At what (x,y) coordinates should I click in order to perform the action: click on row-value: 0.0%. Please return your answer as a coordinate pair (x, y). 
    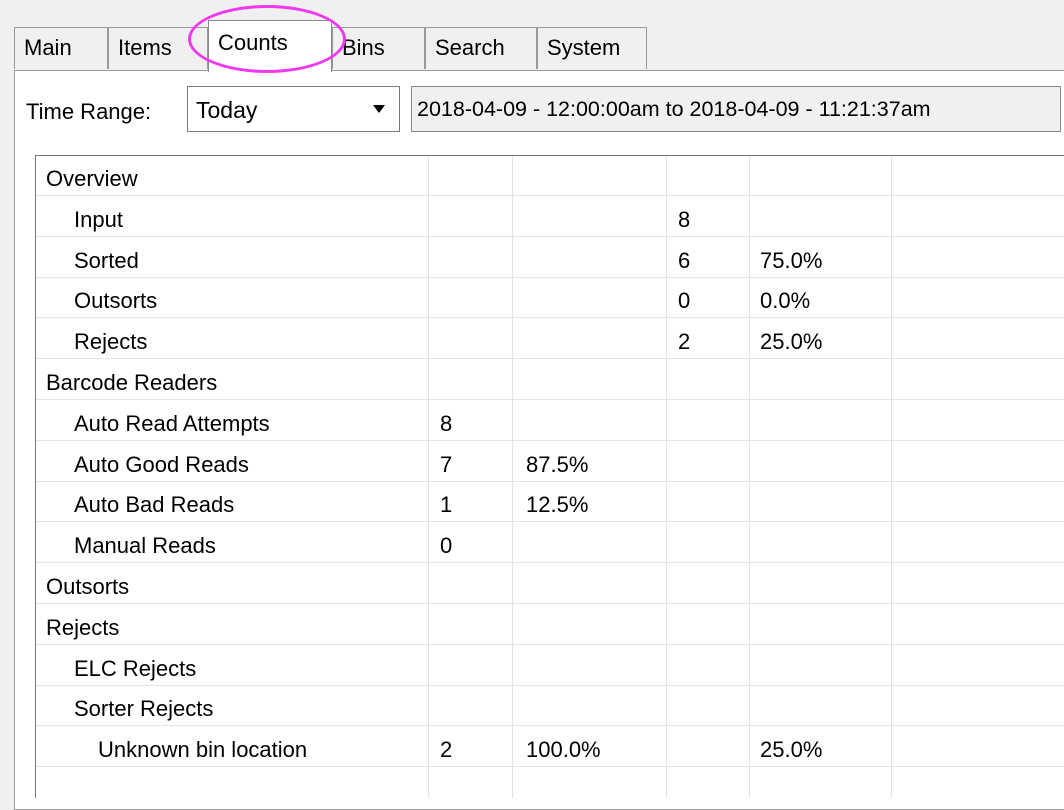
    Looking at the image, I should click on (785, 301).